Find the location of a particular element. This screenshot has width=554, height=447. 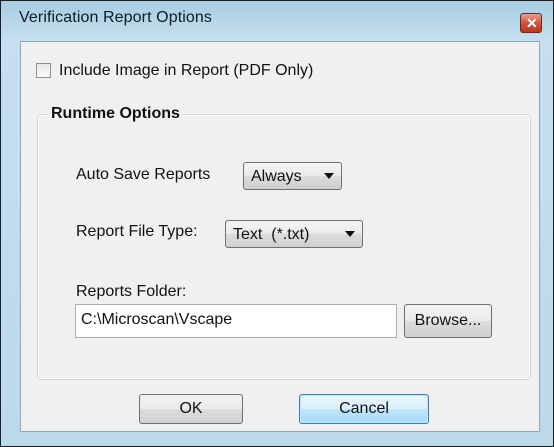

include-image-label: Include Image in Report (PDF Only) is located at coordinates (186, 71).